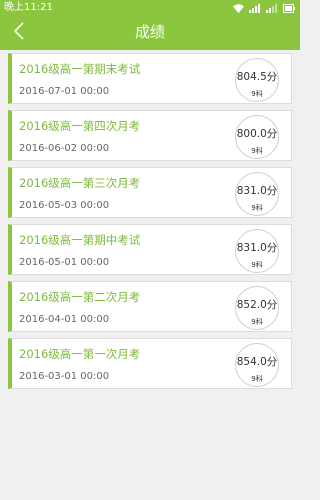 The height and width of the screenshot is (500, 320). Describe the element at coordinates (80, 240) in the screenshot. I see `exam-name: 2016级高一第期中考试` at that location.